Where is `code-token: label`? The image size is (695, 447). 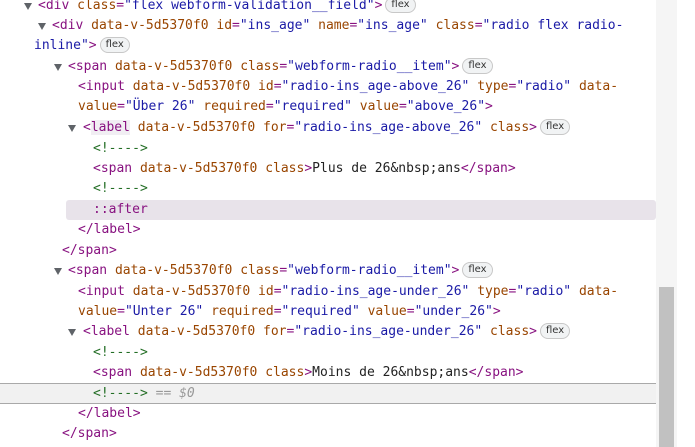
code-token: label is located at coordinates (110, 127).